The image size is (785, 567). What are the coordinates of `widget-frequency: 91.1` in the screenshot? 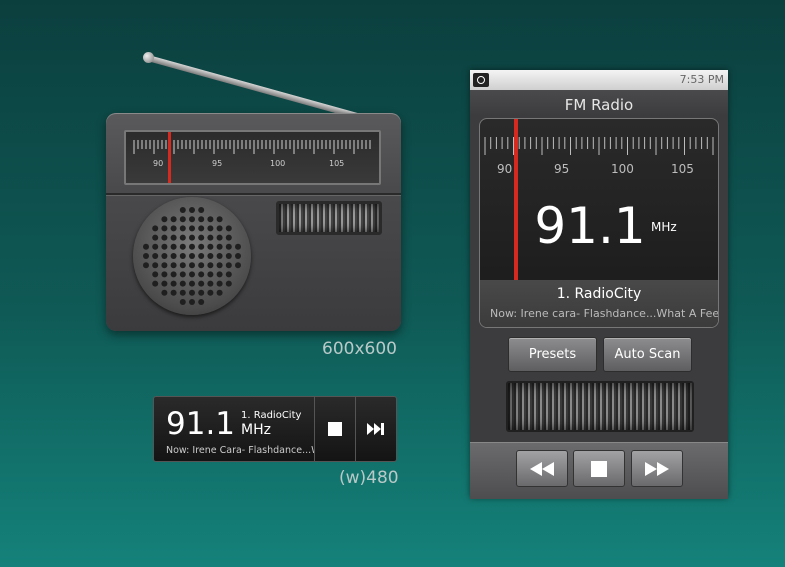 It's located at (201, 424).